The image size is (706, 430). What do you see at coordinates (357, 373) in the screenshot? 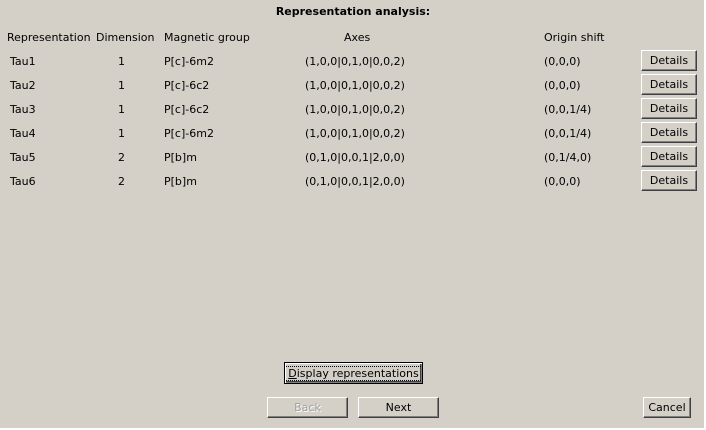
I see `display-representations-text: isplay representations` at bounding box center [357, 373].